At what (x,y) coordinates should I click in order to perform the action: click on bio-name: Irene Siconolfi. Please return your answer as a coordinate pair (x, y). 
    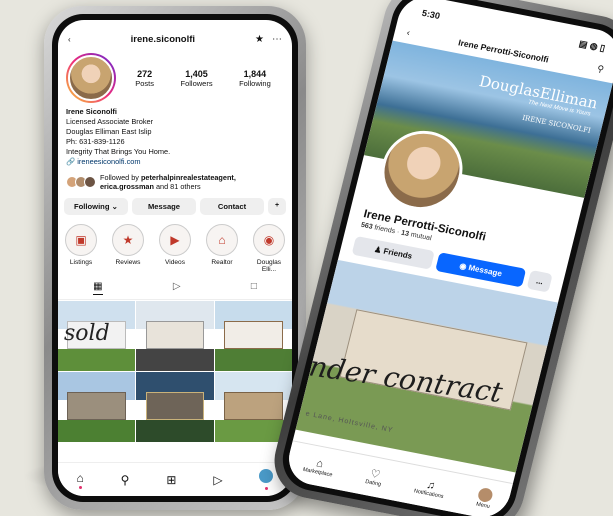
    Looking at the image, I should click on (91, 111).